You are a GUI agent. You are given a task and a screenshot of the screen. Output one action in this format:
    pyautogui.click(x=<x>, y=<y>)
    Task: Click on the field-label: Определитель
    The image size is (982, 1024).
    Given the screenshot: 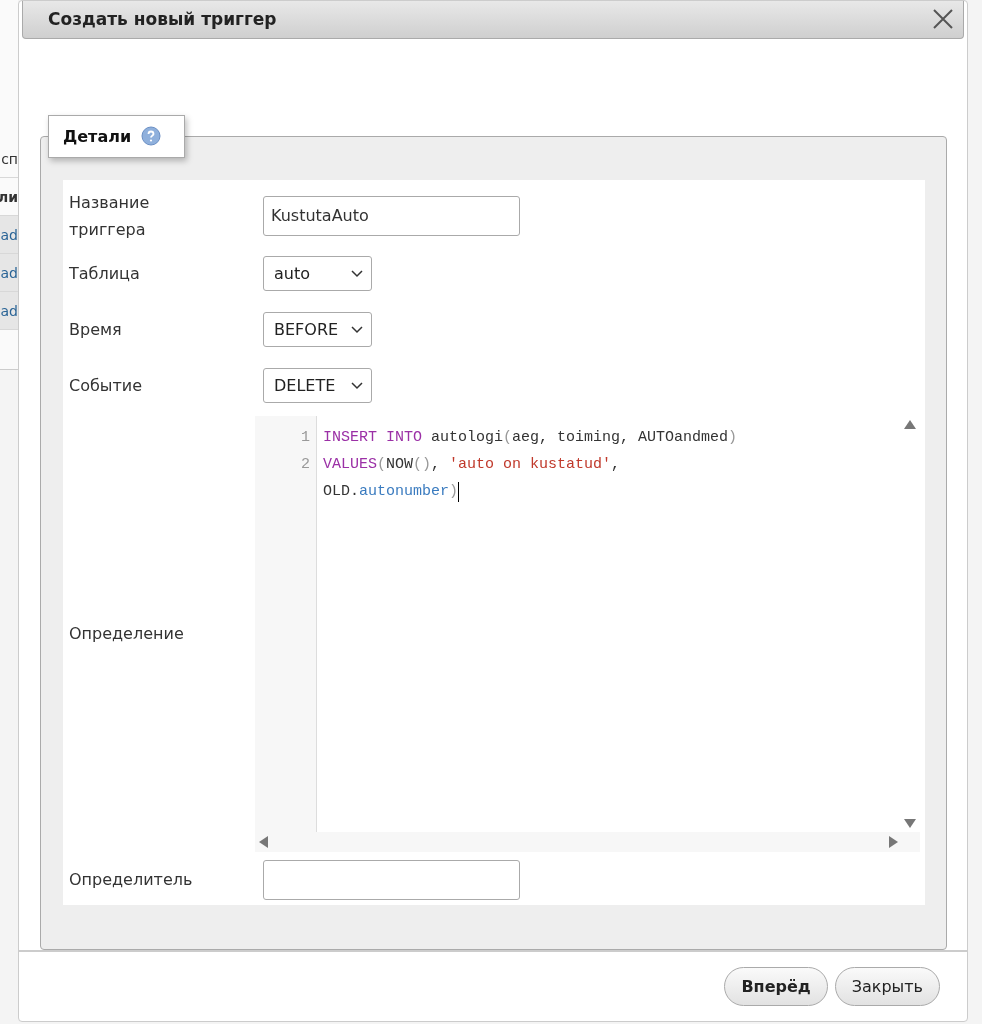 What is the action you would take?
    pyautogui.click(x=131, y=880)
    